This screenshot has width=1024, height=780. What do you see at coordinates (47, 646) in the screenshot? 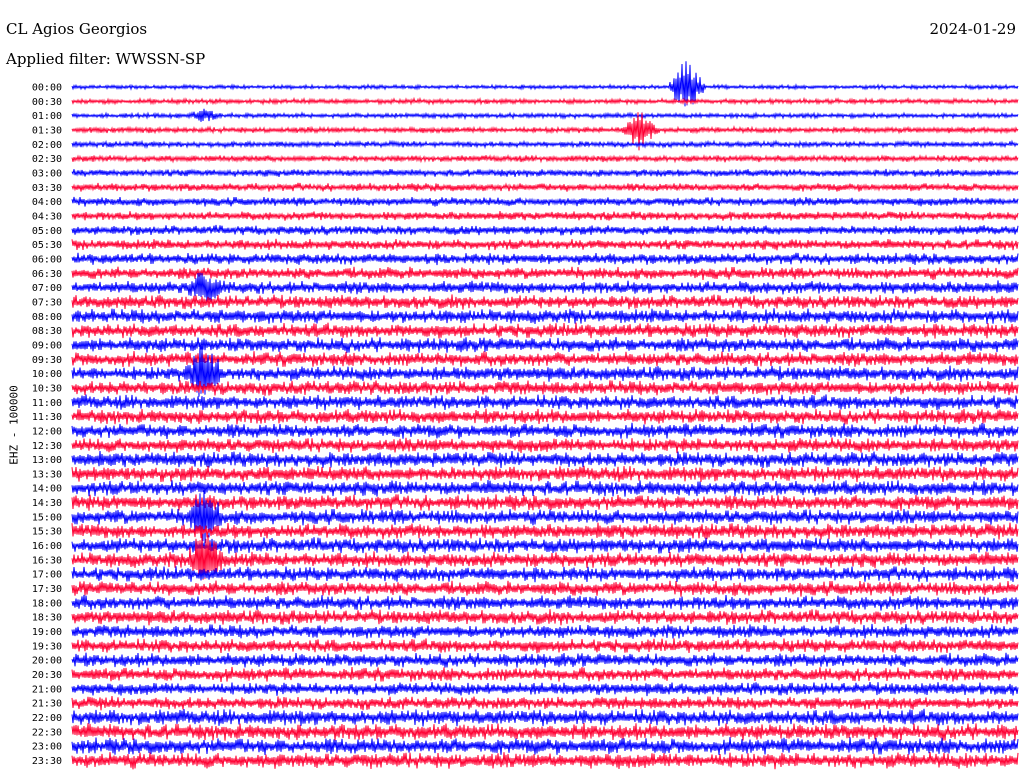
I see `row-time-label: 19:30` at bounding box center [47, 646].